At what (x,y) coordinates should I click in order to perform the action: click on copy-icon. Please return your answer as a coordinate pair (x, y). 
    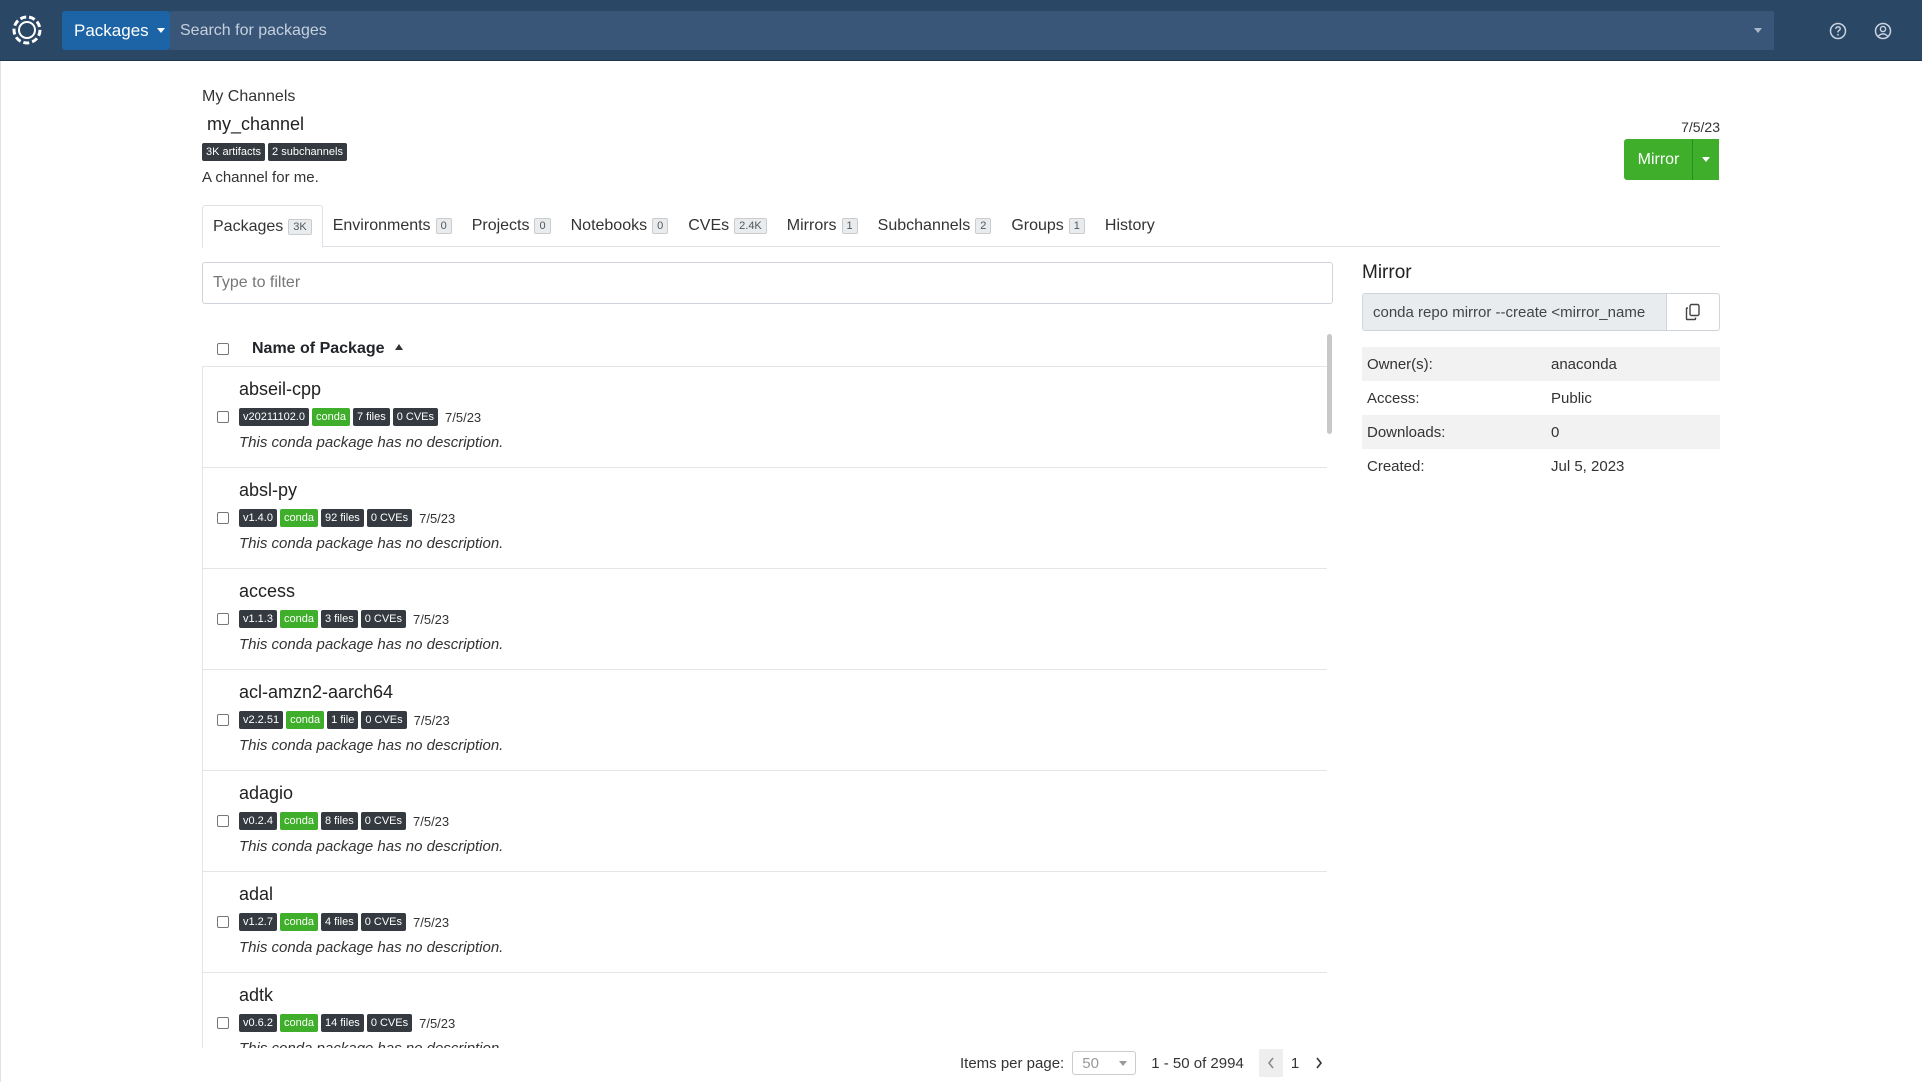
    Looking at the image, I should click on (1692, 312).